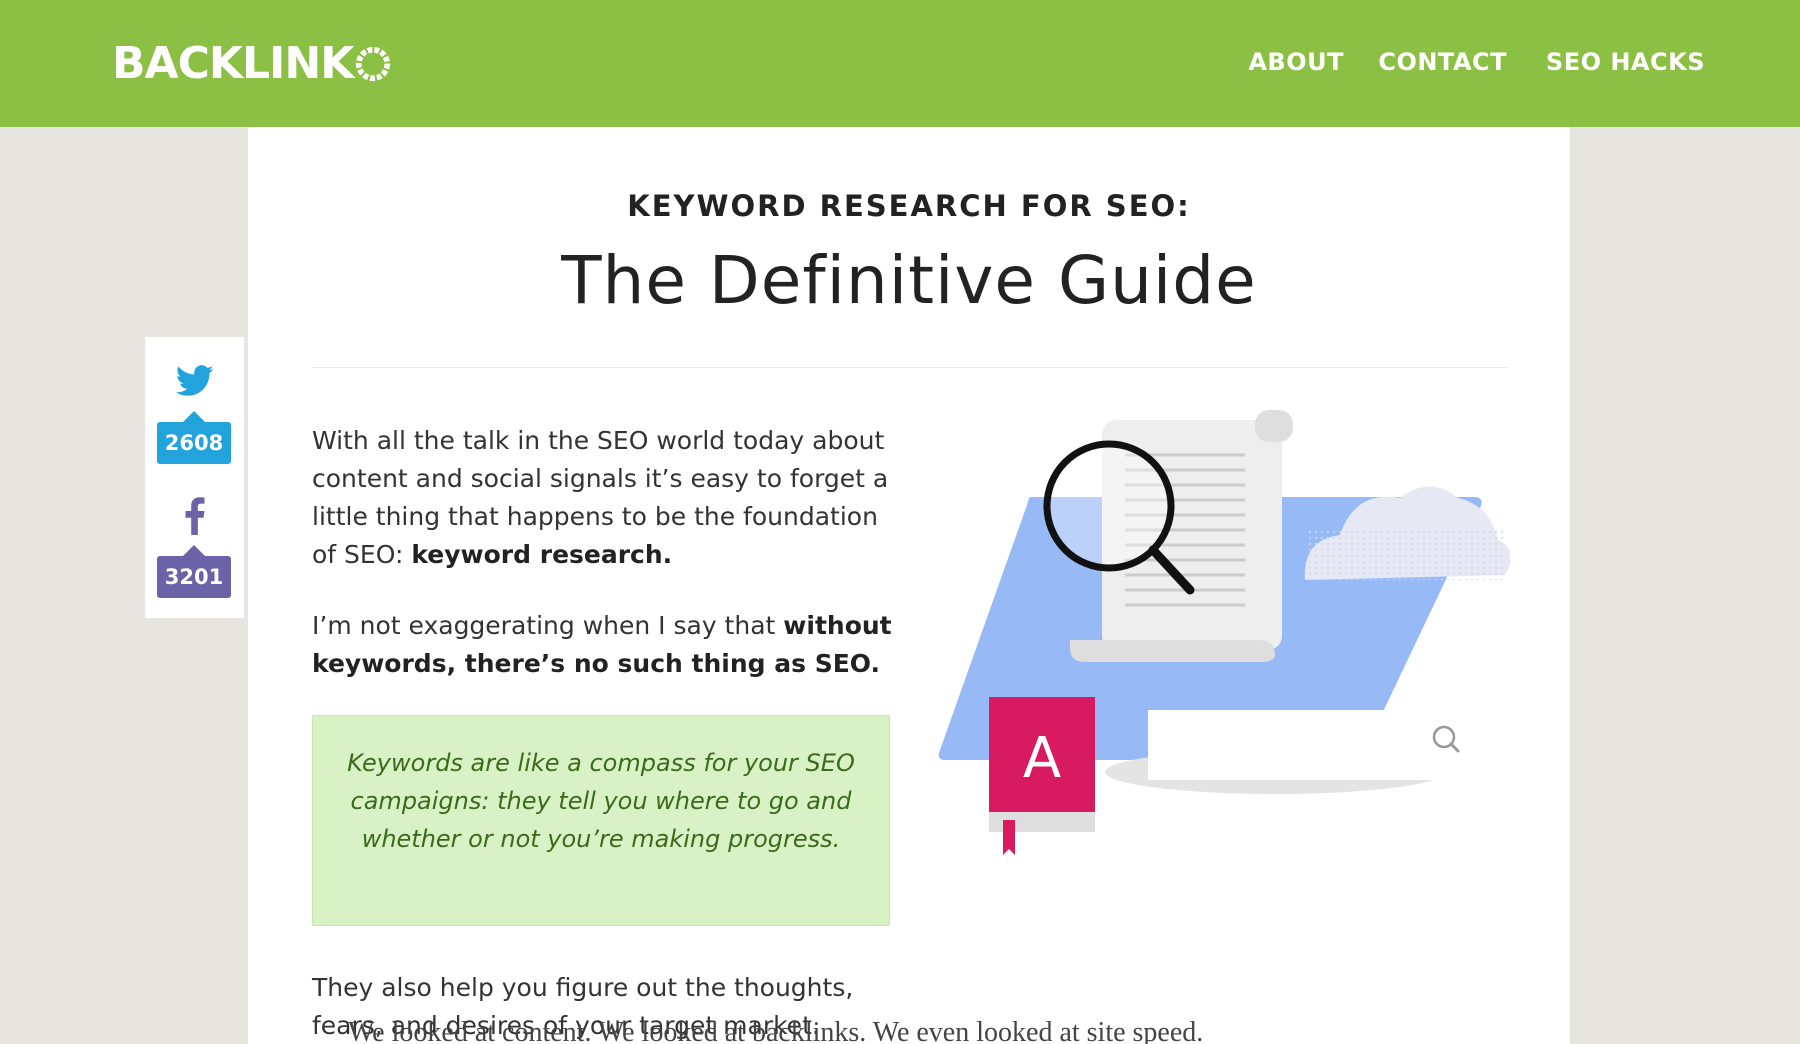  Describe the element at coordinates (373, 63) in the screenshot. I see `logo-ring-icon` at that location.